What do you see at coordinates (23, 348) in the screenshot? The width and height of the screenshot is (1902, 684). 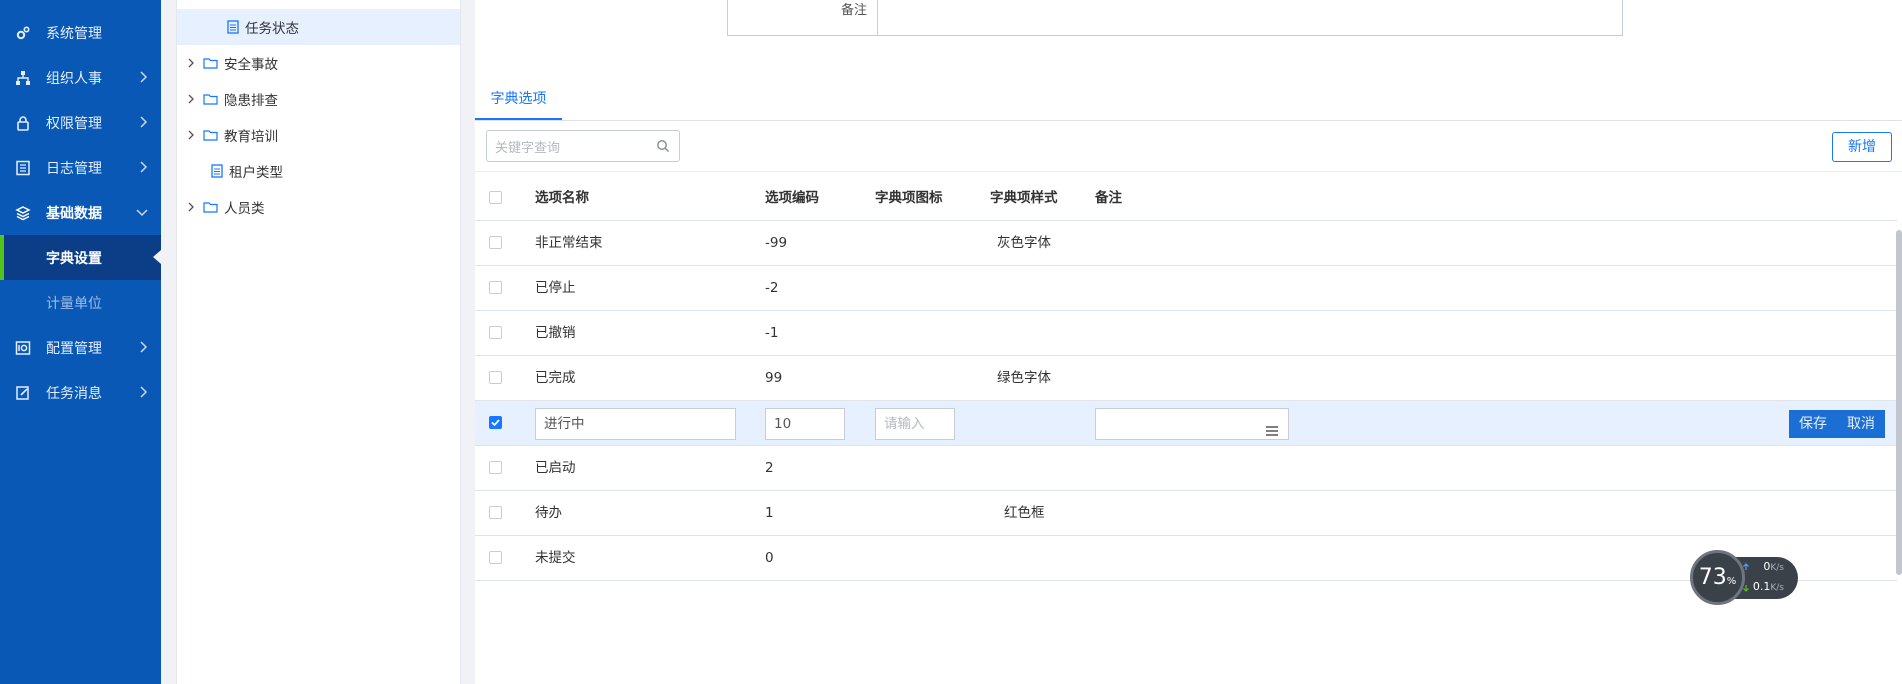 I see `config-icon` at bounding box center [23, 348].